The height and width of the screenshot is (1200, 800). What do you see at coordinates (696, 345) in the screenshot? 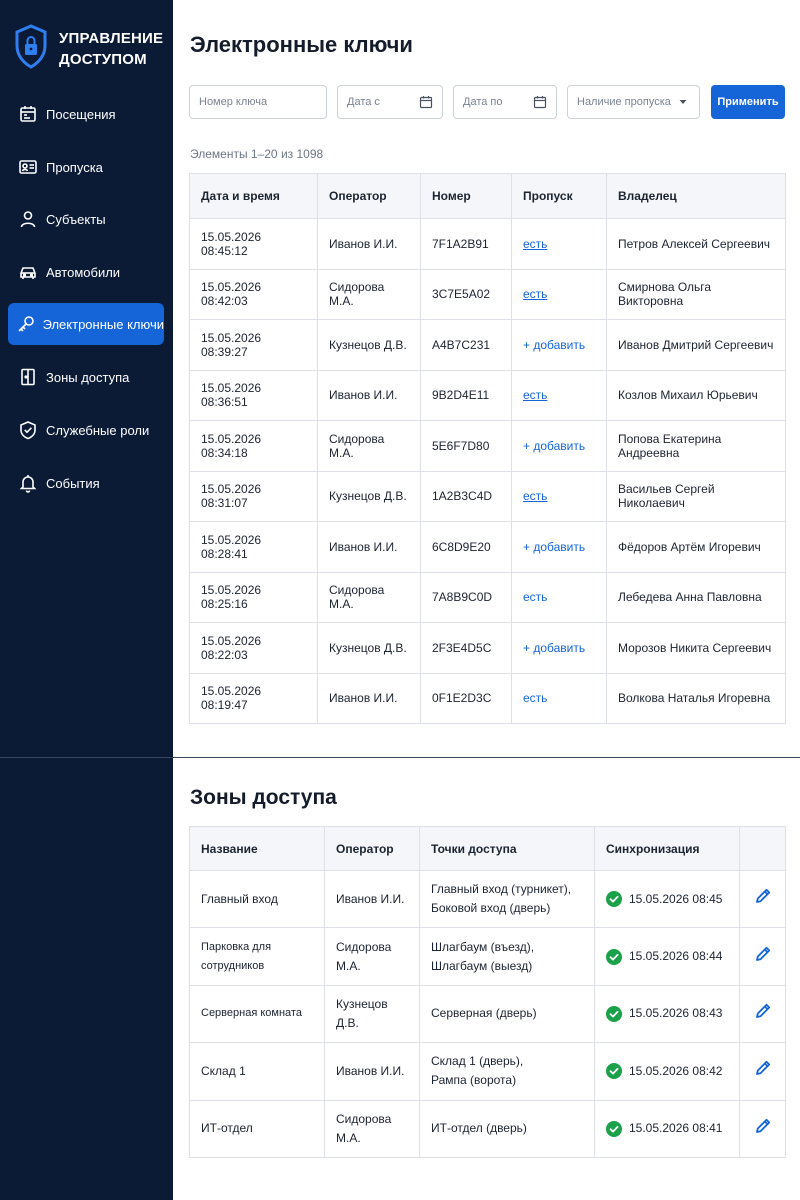
I see `owner-cell: Иванов Дмитрий Сергеевич` at bounding box center [696, 345].